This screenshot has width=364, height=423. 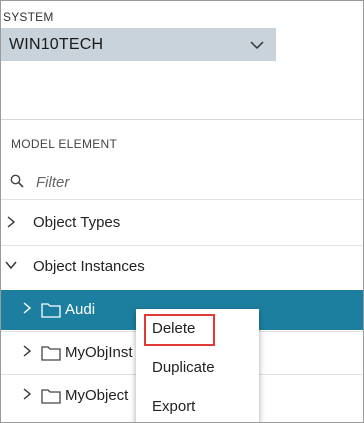 I want to click on filter-box, so click(x=182, y=181).